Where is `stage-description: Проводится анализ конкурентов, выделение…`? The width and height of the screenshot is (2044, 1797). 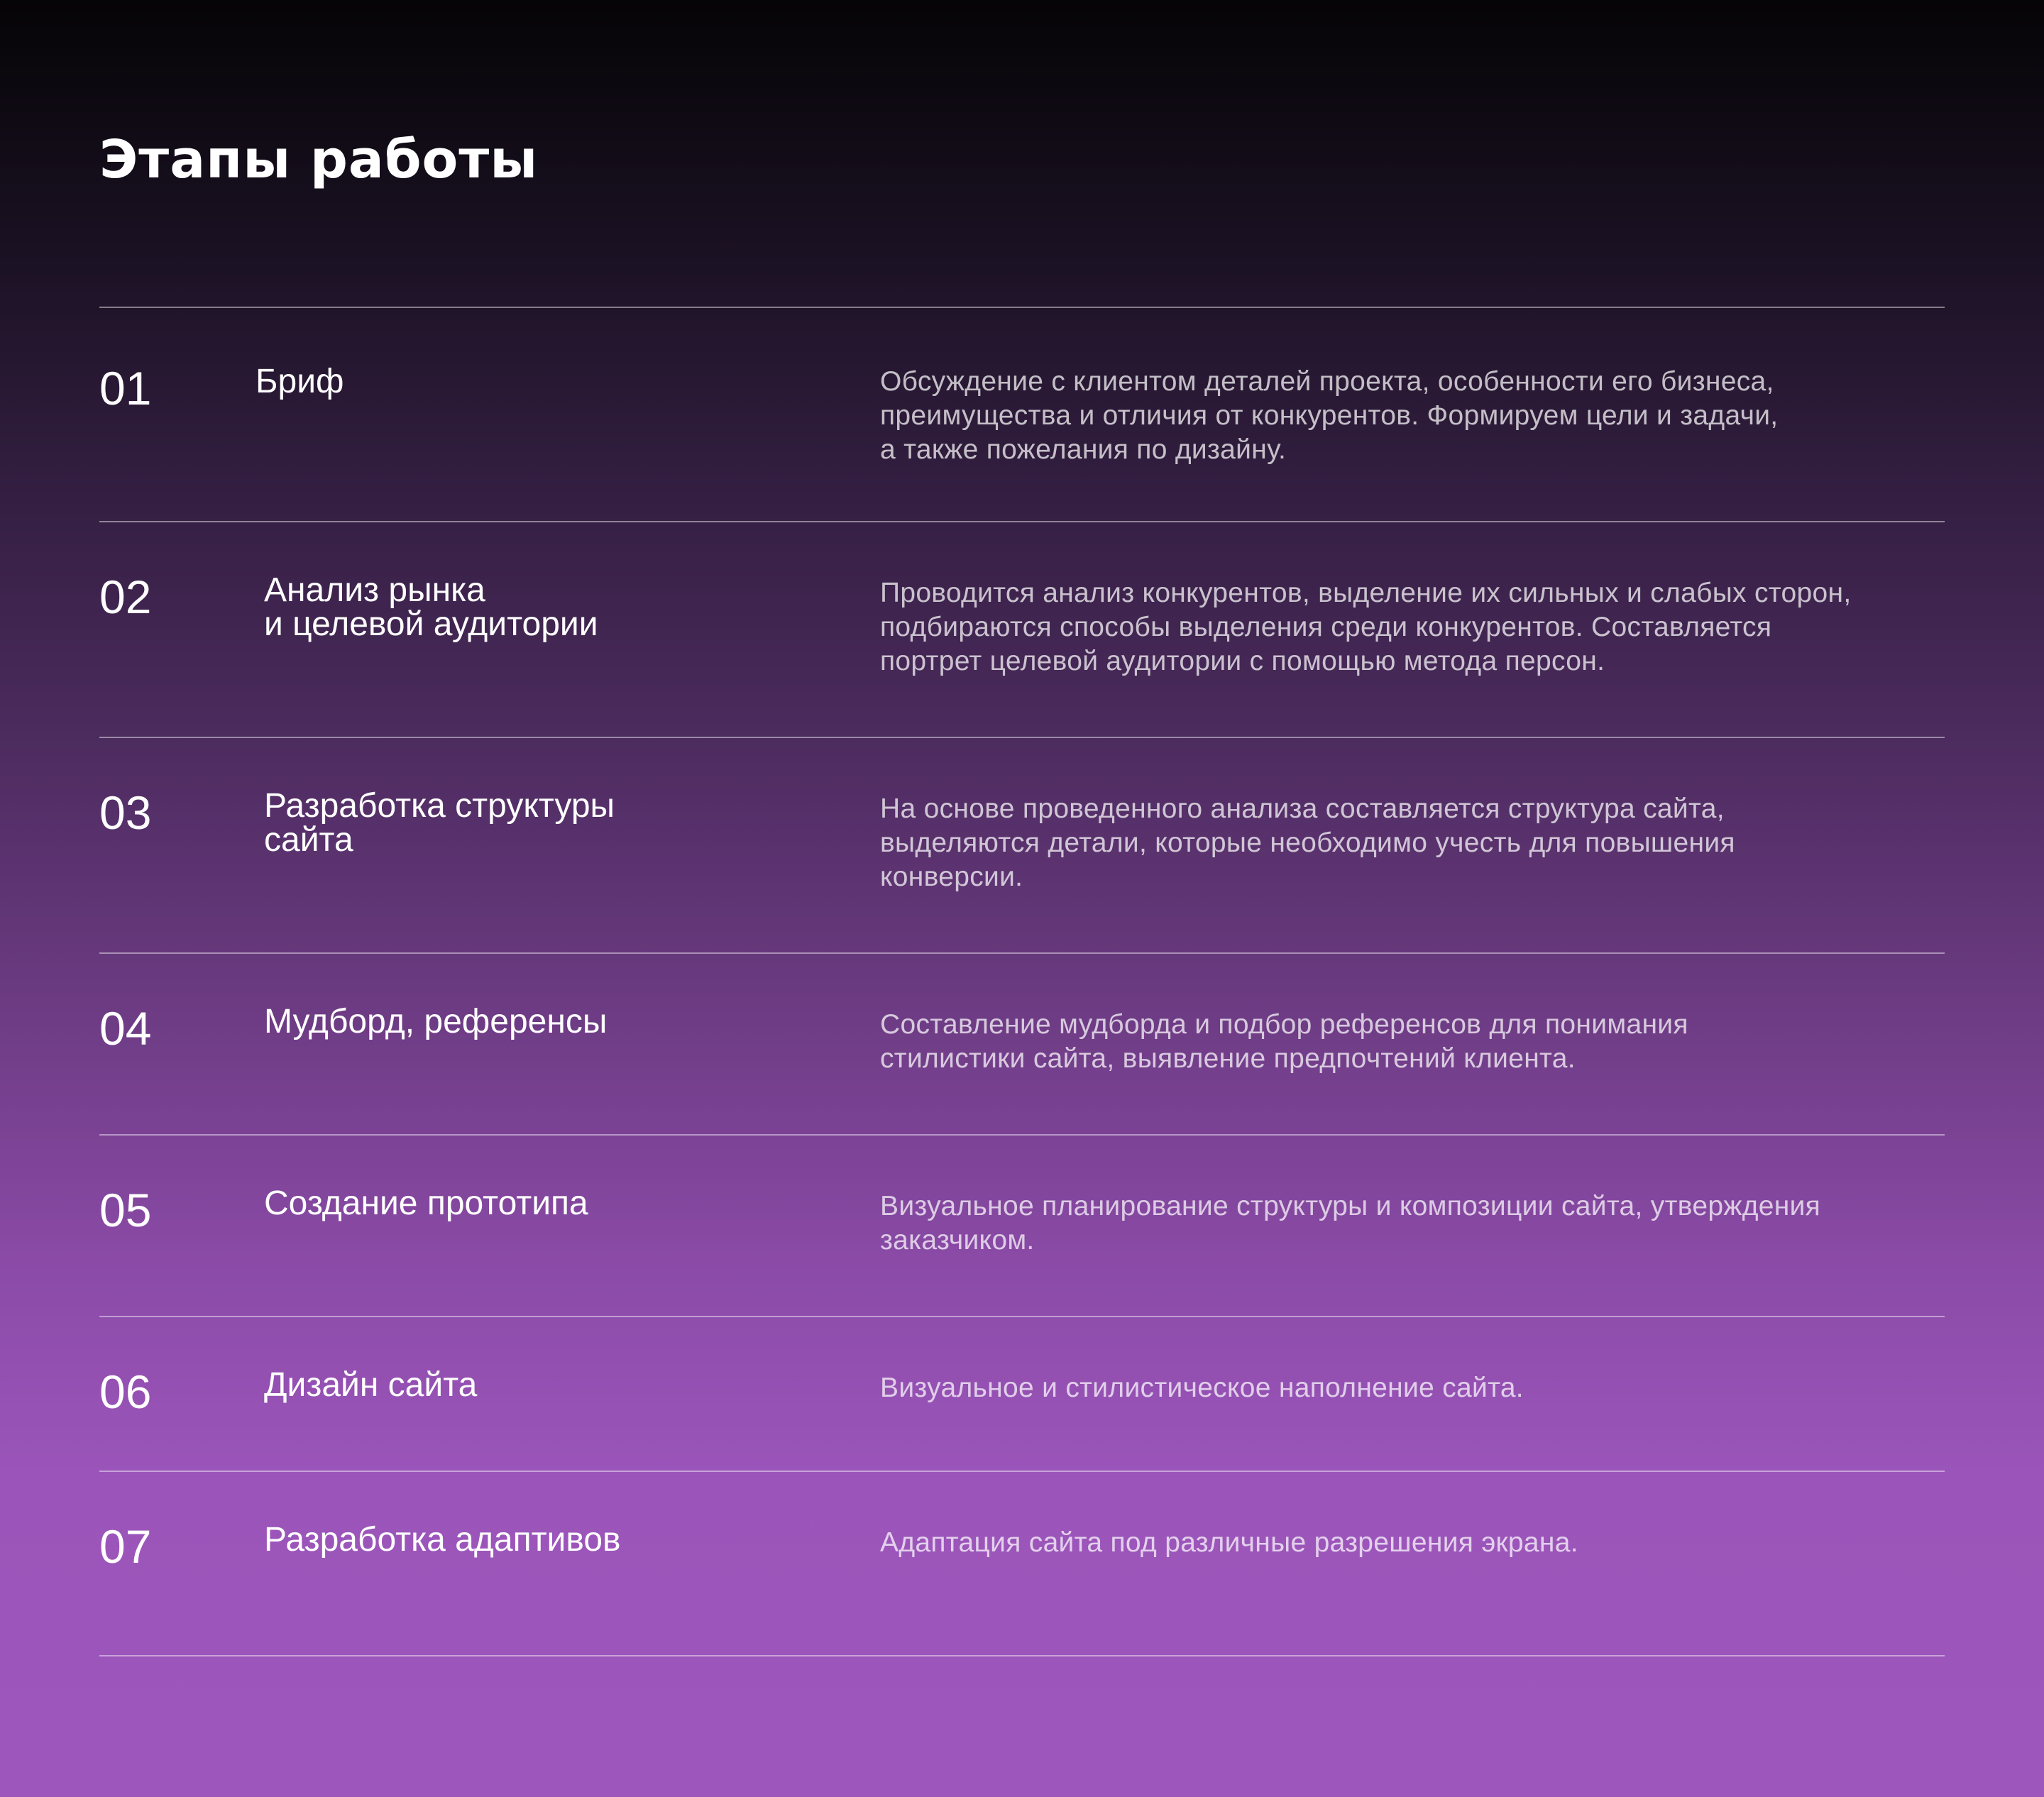 stage-description: Проводится анализ конкурентов, выделение… is located at coordinates (1366, 627).